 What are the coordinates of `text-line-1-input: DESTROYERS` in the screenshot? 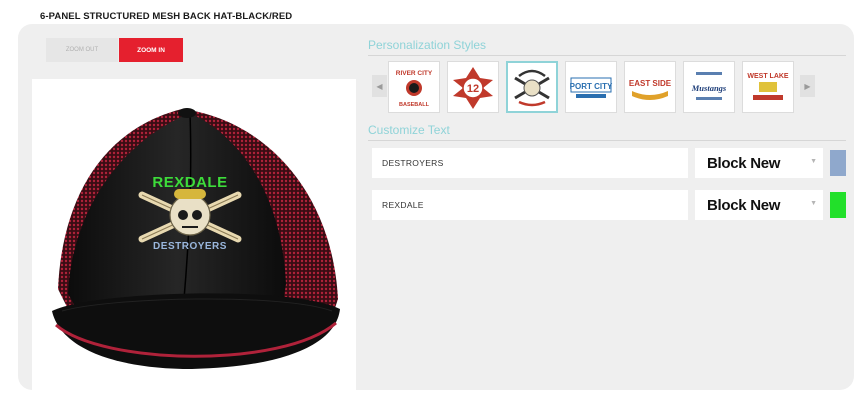 It's located at (530, 163).